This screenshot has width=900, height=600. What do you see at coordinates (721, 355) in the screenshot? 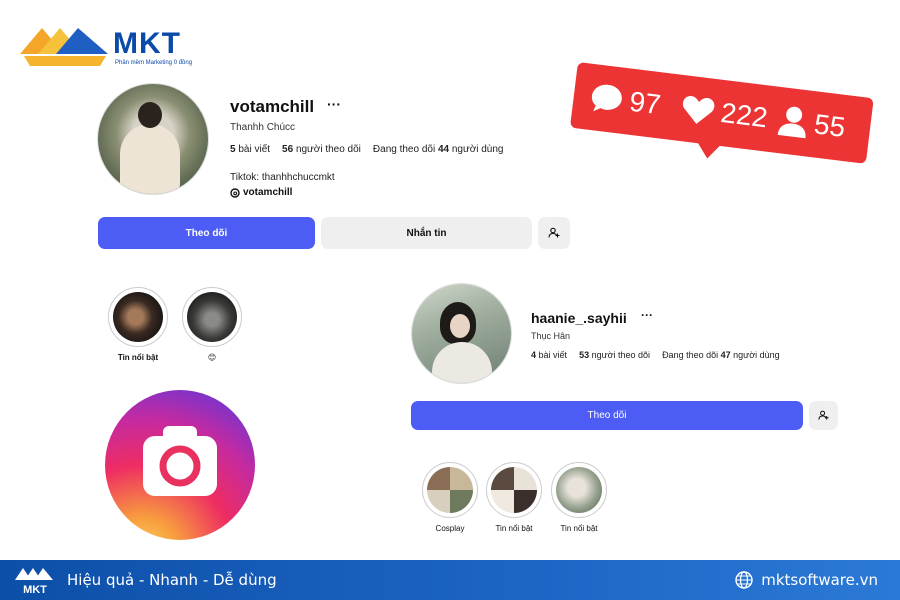
I see `profile2-following: Đang theo dõi 47 người dùng` at bounding box center [721, 355].